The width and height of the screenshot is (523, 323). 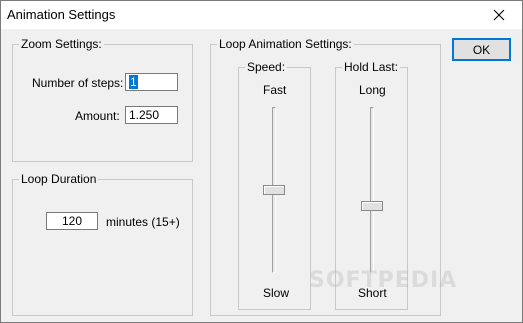 I want to click on speed-slider-thumb, so click(x=274, y=190).